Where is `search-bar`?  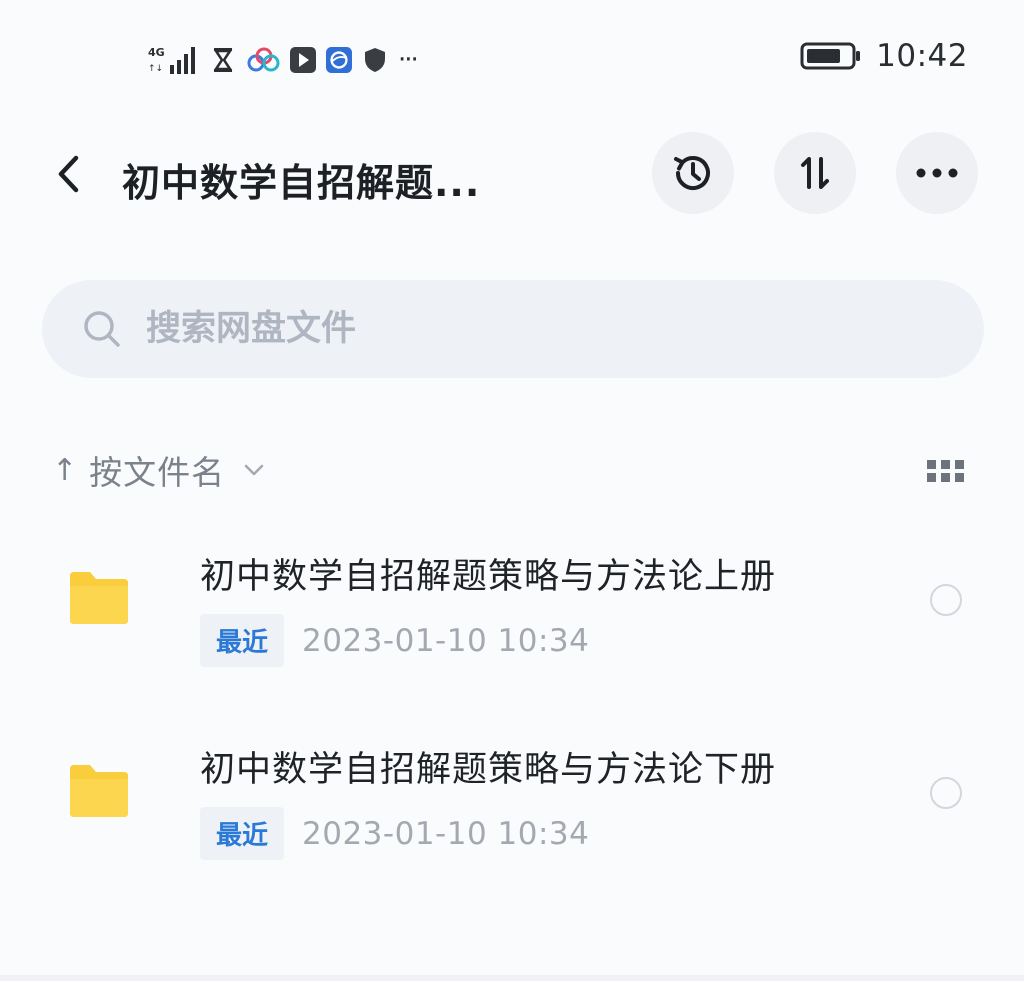
search-bar is located at coordinates (513, 329).